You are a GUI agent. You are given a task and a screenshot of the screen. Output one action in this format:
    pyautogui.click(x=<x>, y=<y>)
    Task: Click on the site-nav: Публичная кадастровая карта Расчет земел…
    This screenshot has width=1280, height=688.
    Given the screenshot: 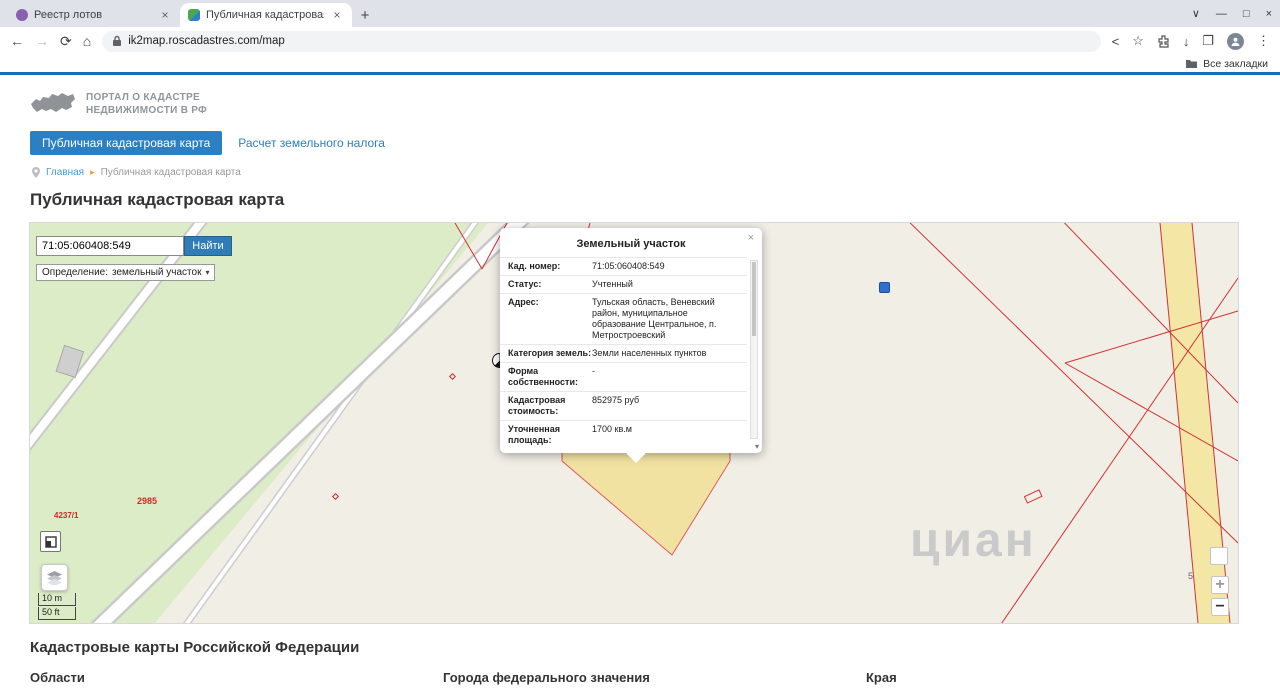 What is the action you would take?
    pyautogui.click(x=655, y=143)
    